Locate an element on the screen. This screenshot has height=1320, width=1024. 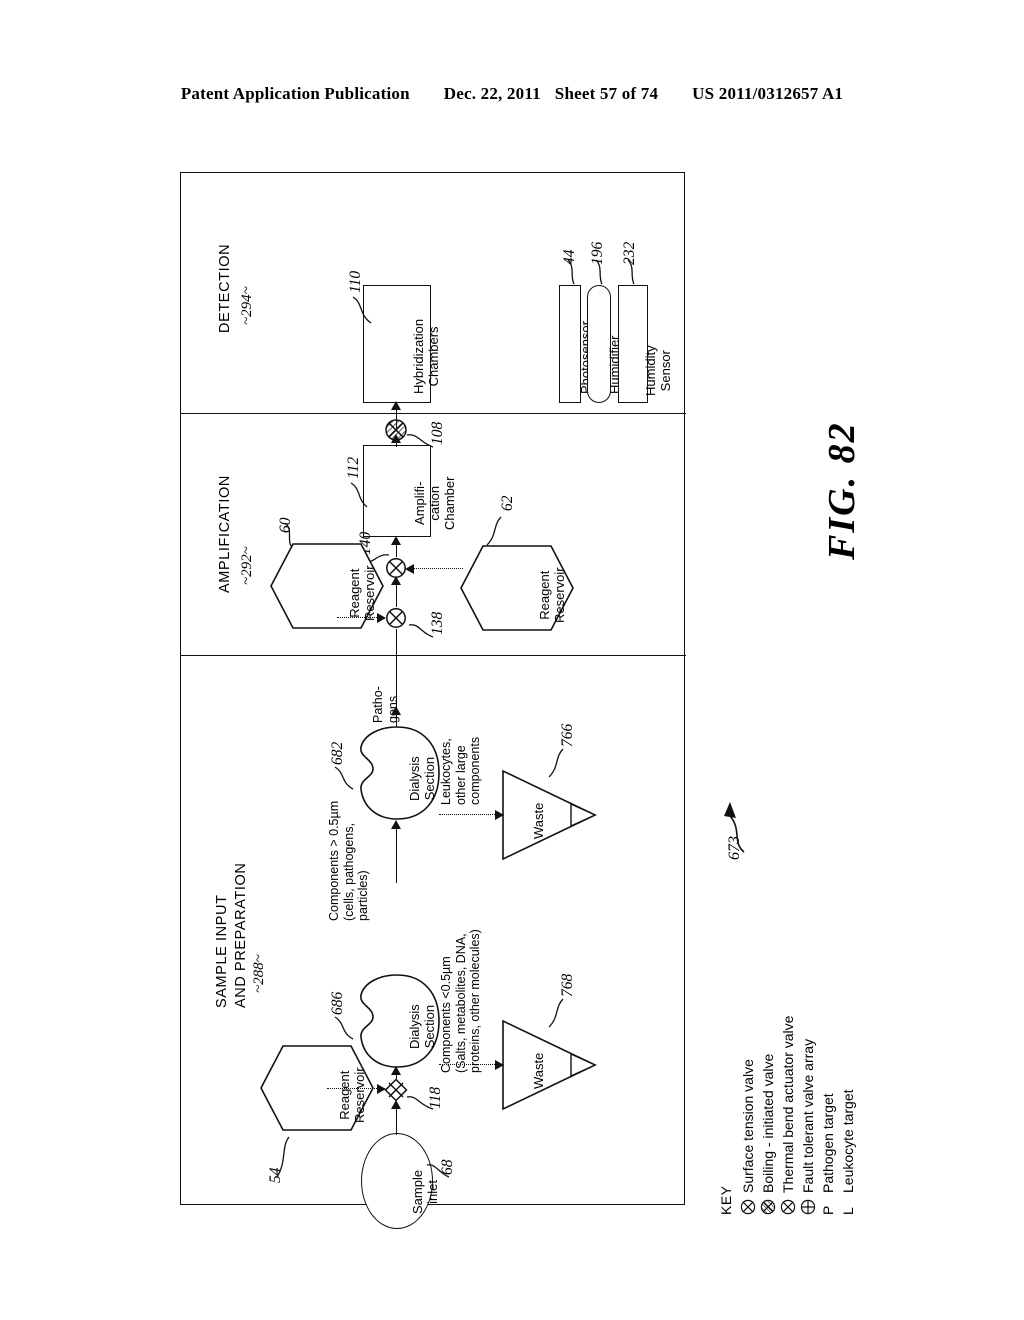
key-item-boiling-initiated-valve: Boiling - initiated valve is located at coordinates (768, 1115).